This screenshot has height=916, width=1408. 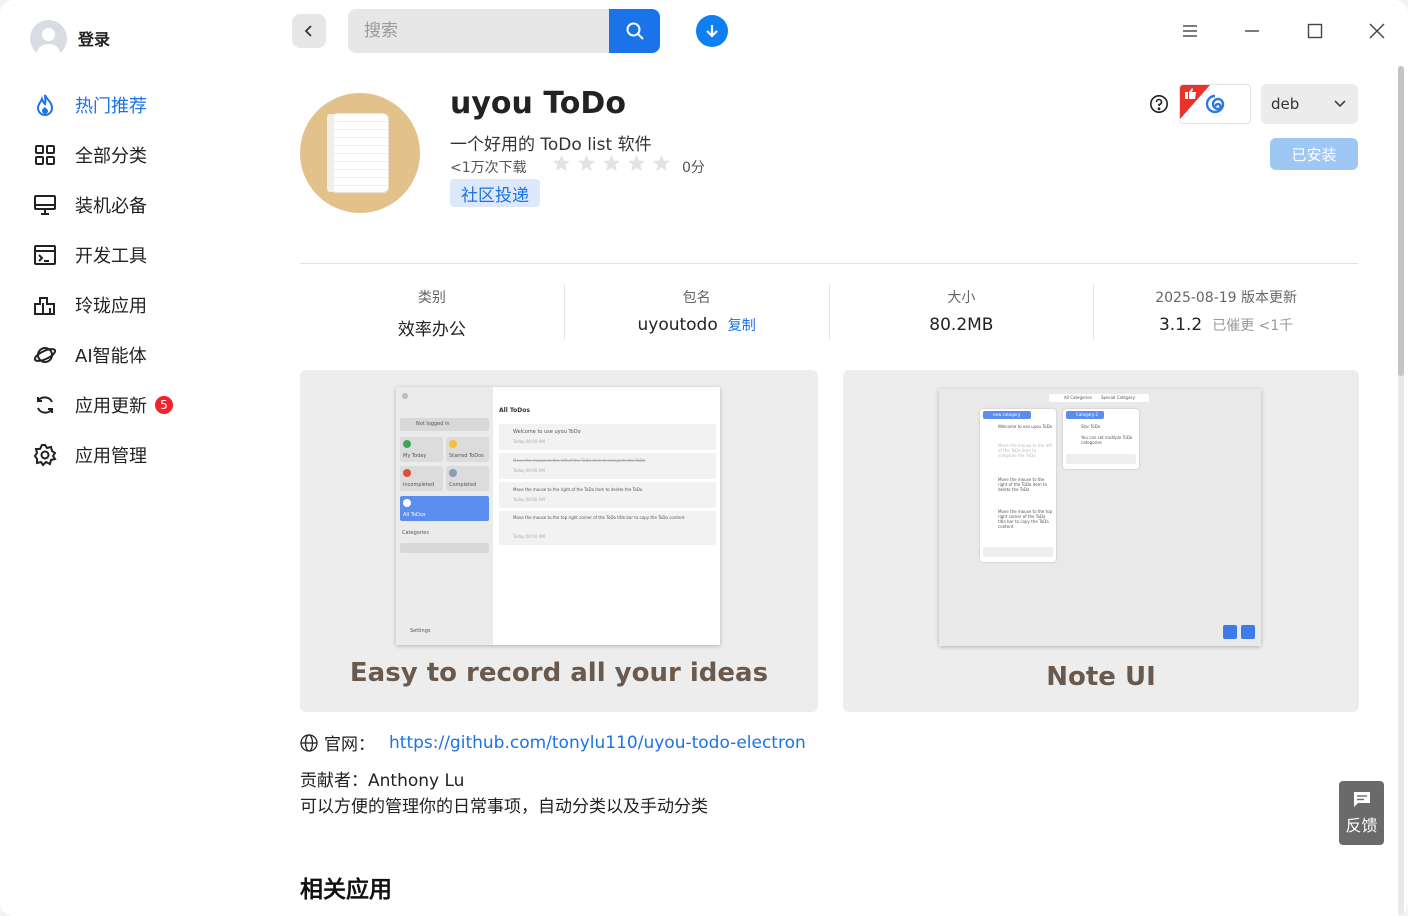 I want to click on info-version: 2025-08-19 版本更新 3.1.2 已催更 <1千, so click(x=1226, y=312).